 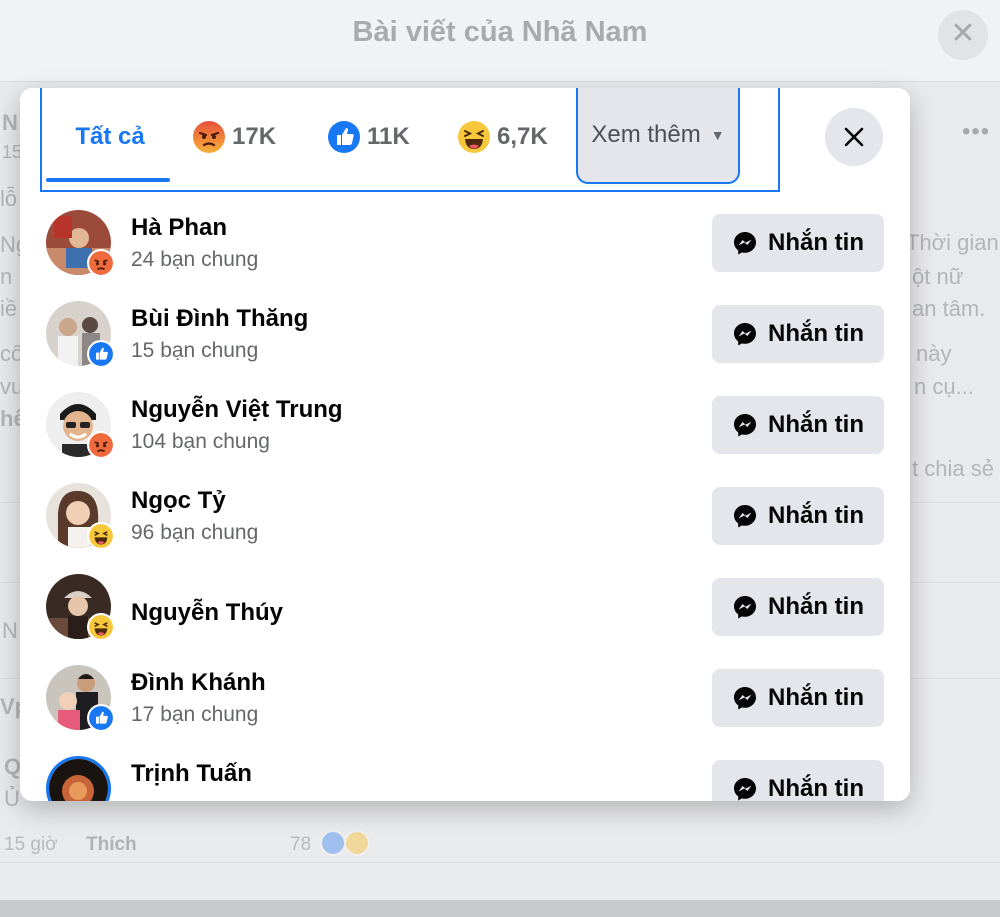 What do you see at coordinates (111, 845) in the screenshot?
I see `comment-like-button: Thích` at bounding box center [111, 845].